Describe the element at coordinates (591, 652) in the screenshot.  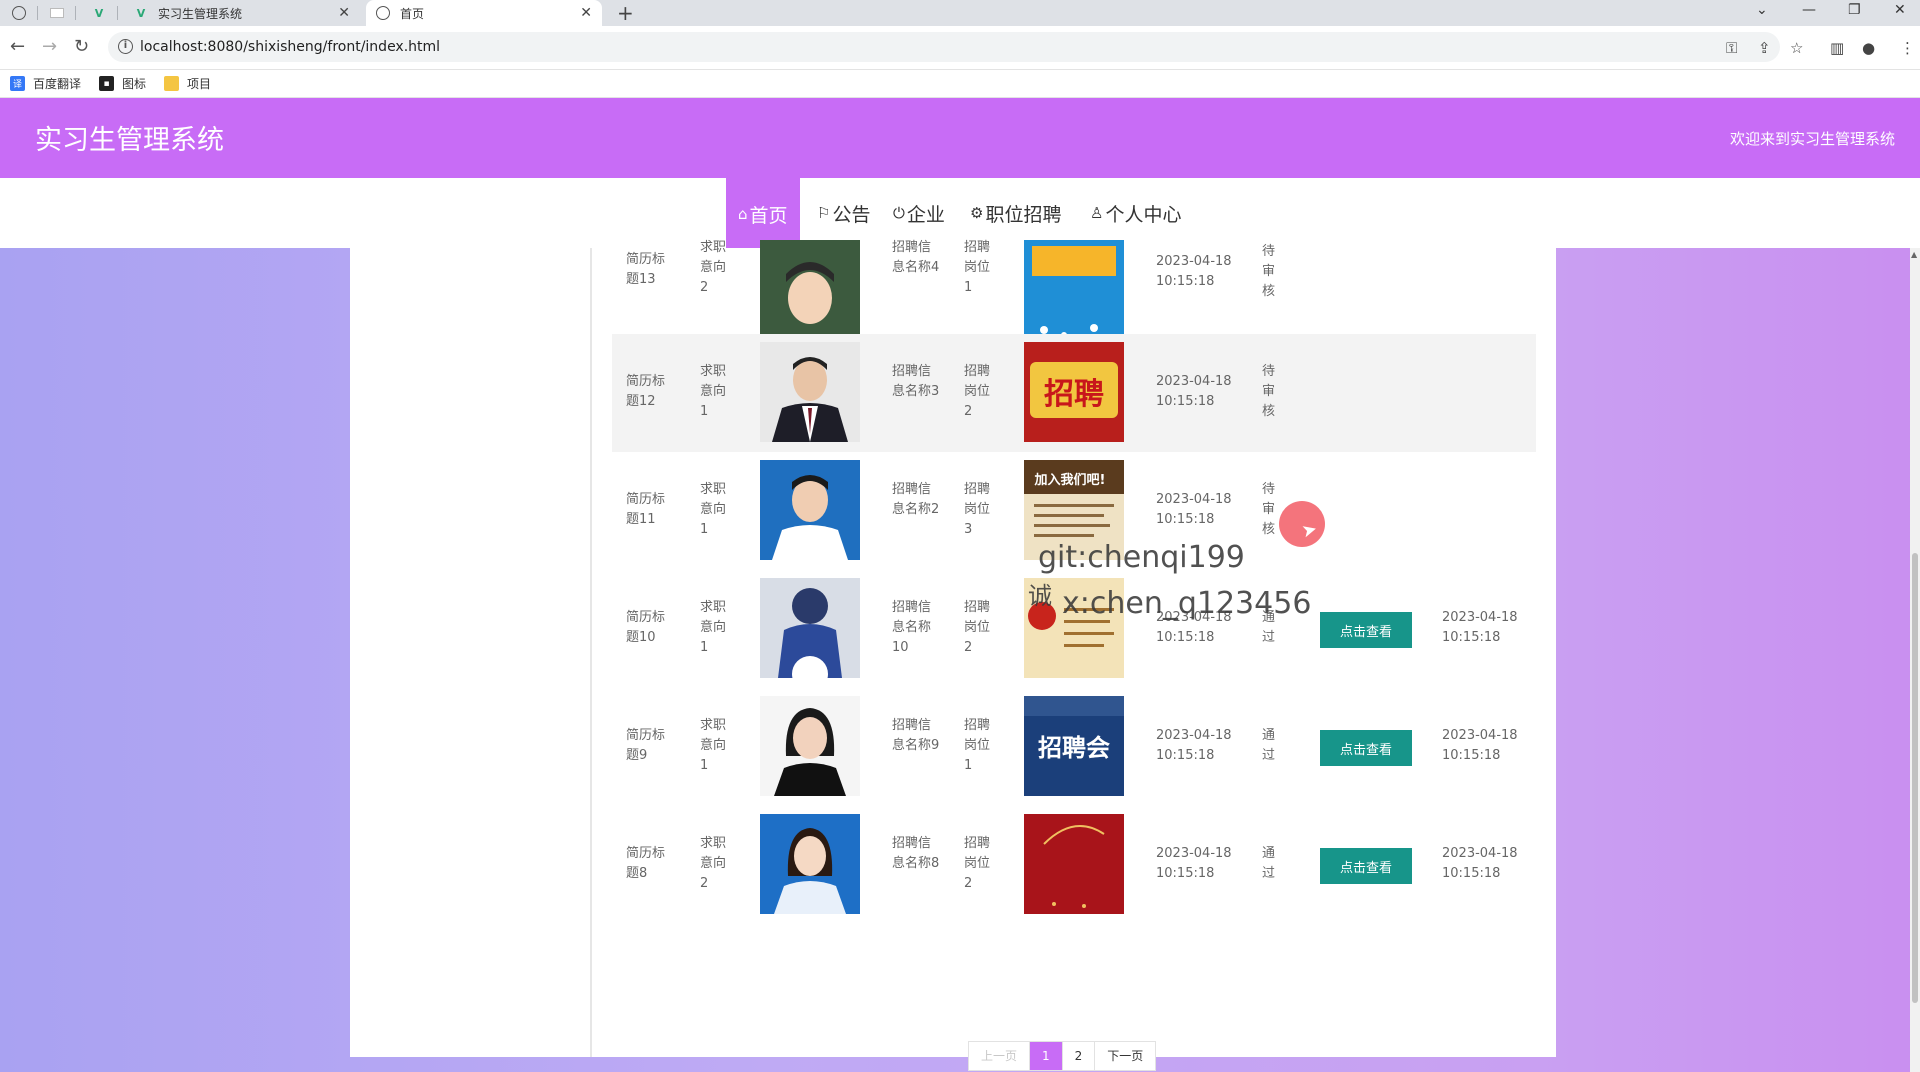
I see `divider` at that location.